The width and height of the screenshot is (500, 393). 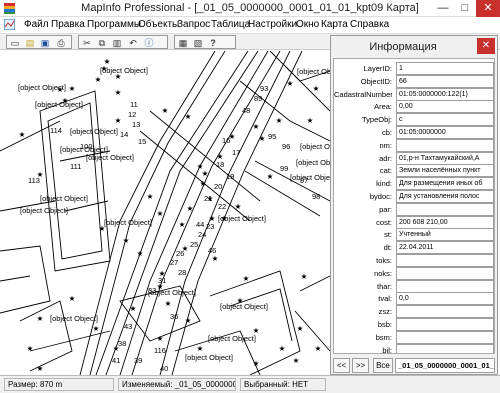 I want to click on point-number-label: 98, so click(x=316, y=196).